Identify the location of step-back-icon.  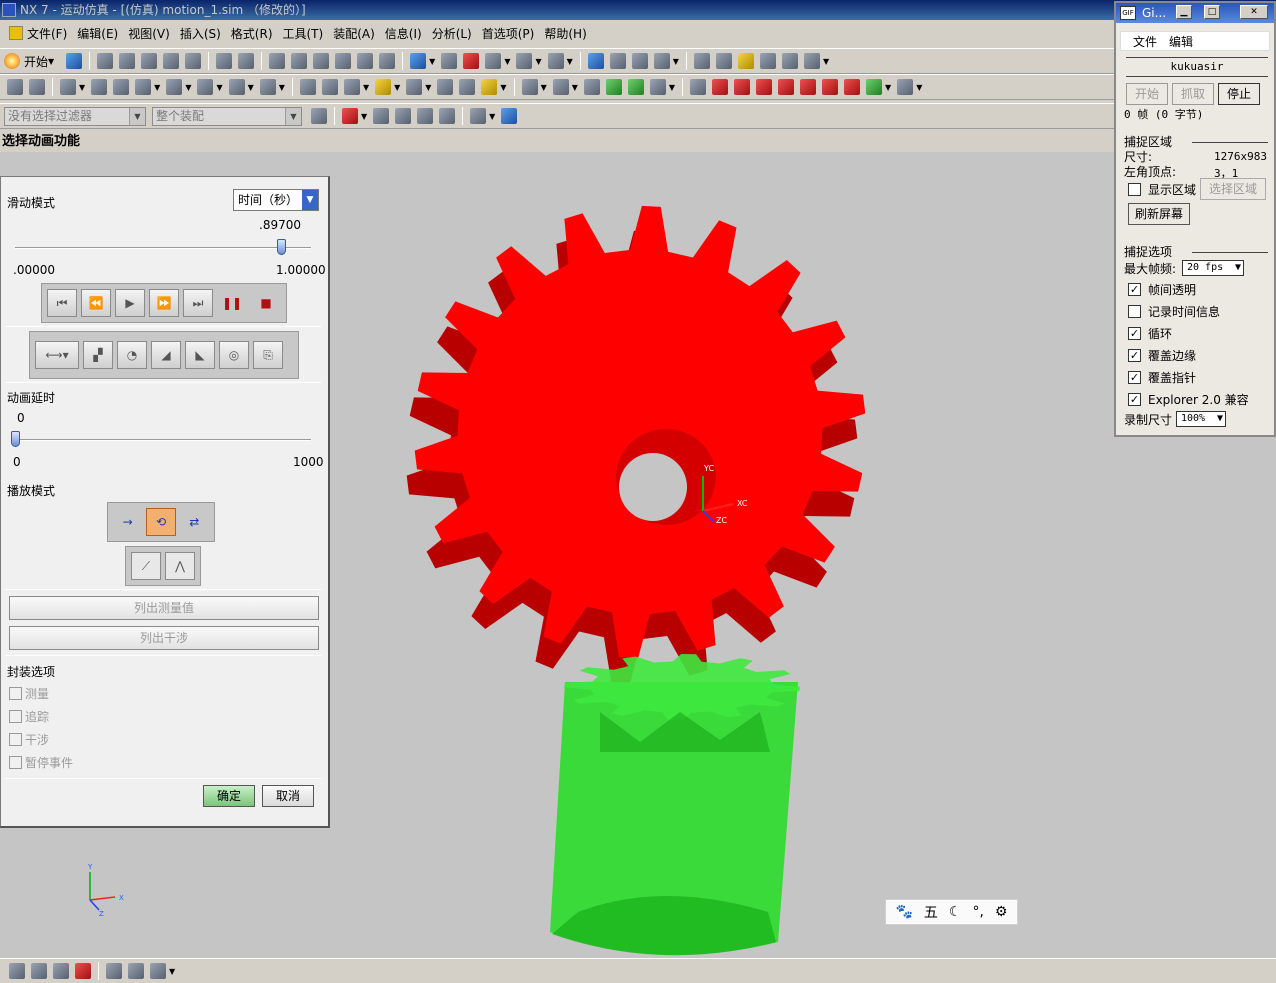
(613, 87).